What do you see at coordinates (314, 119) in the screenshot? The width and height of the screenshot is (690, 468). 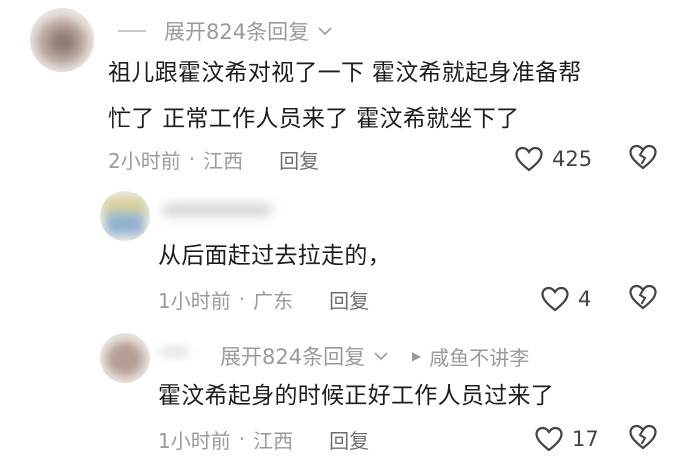 I see `comment-text-line: 忙了 正常工作人员来了 霍汶希就坐下了` at bounding box center [314, 119].